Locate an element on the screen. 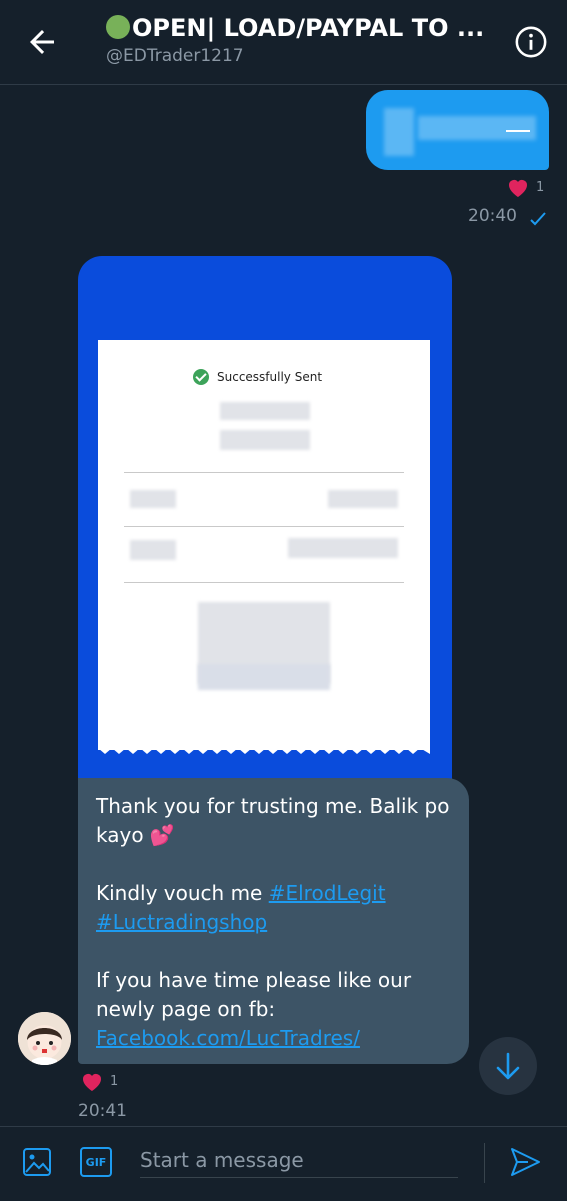  gif-label: GIF is located at coordinates (96, 1162).